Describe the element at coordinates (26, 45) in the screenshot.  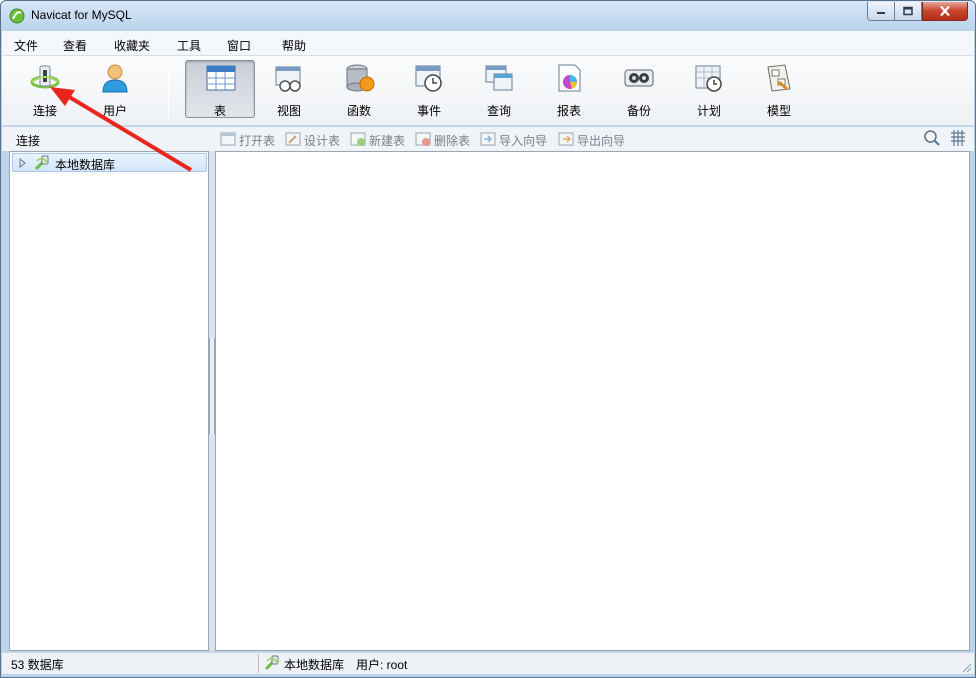
I see `menu-file: 文件` at that location.